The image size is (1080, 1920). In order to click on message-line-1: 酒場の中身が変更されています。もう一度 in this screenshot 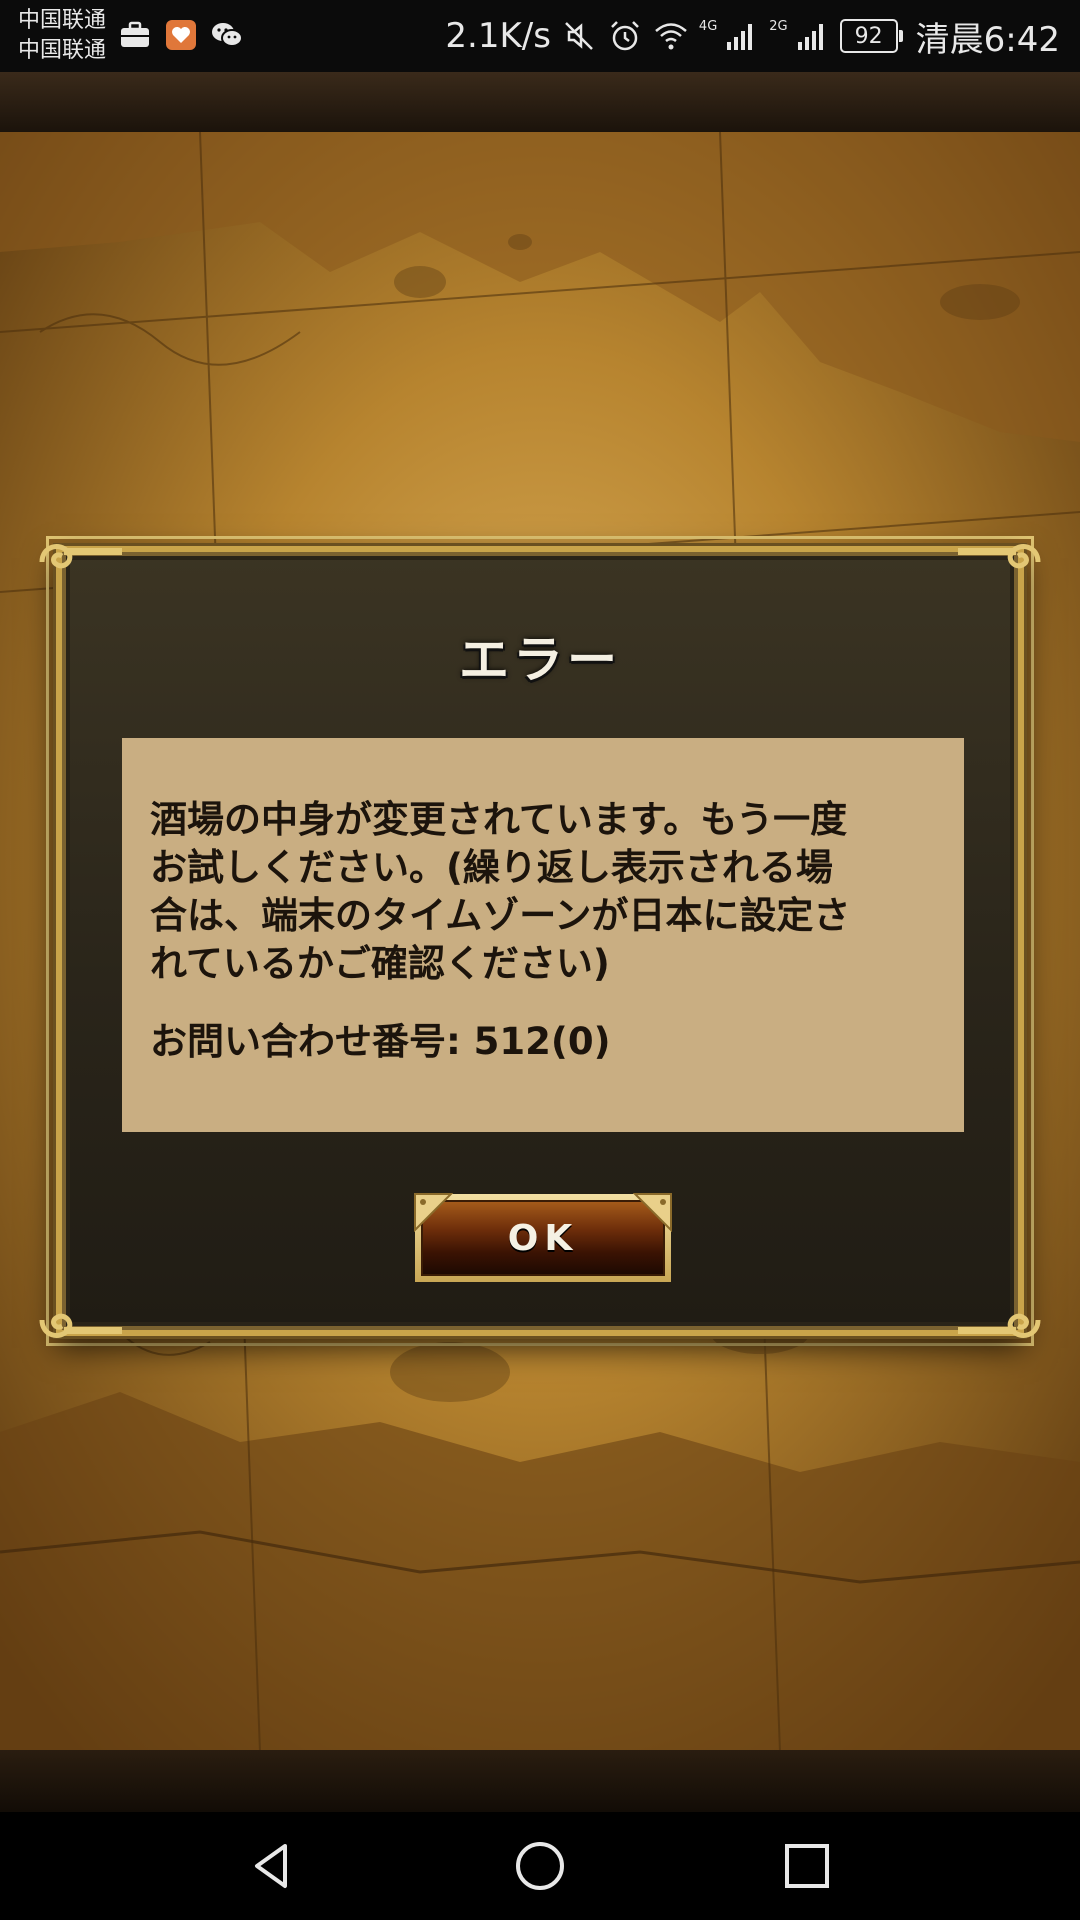, I will do `click(499, 819)`.